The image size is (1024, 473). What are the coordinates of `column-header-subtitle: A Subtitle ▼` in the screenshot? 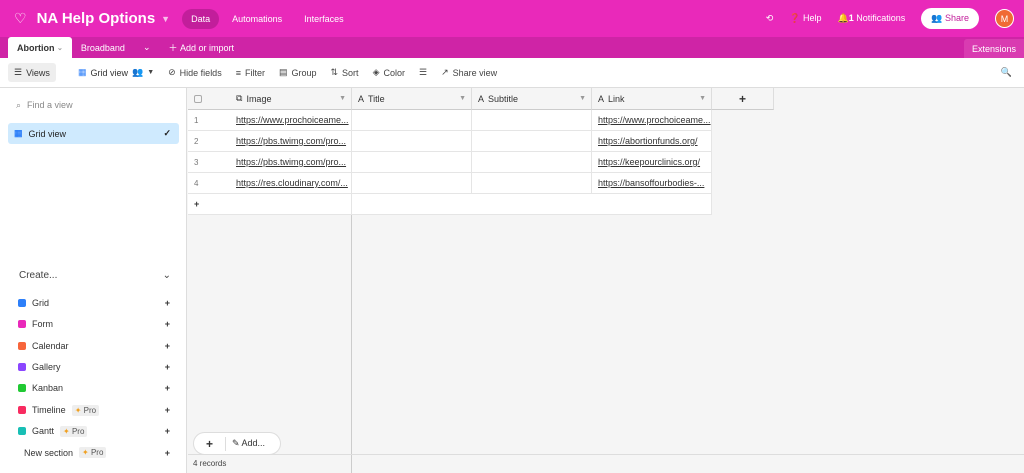 It's located at (532, 99).